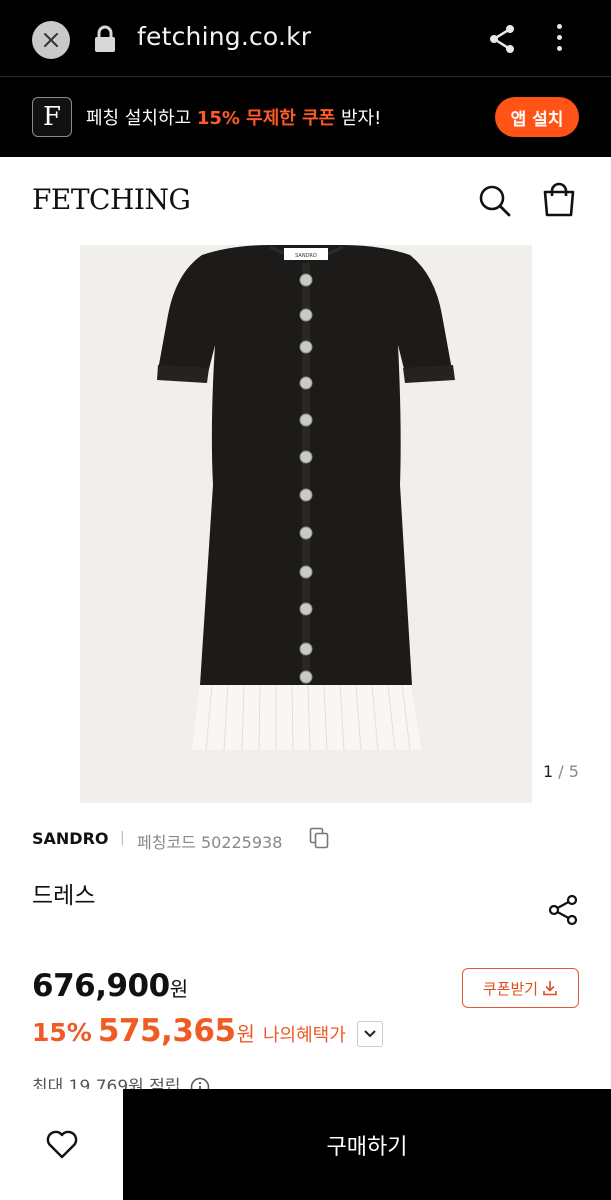 Image resolution: width=611 pixels, height=1200 pixels. What do you see at coordinates (178, 989) in the screenshot?
I see `price-currency: 원` at bounding box center [178, 989].